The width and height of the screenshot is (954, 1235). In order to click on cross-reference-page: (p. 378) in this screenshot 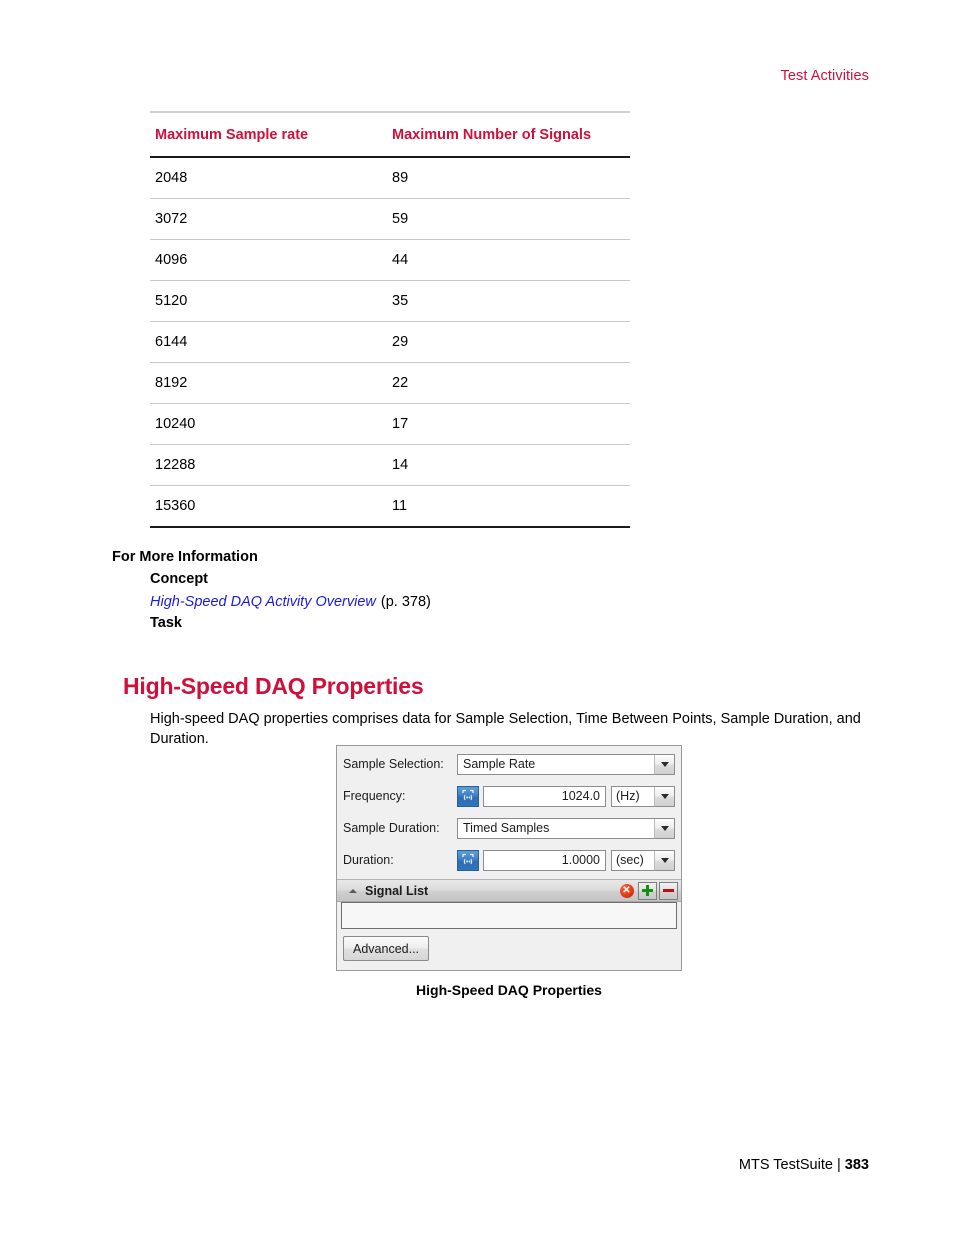, I will do `click(405, 601)`.